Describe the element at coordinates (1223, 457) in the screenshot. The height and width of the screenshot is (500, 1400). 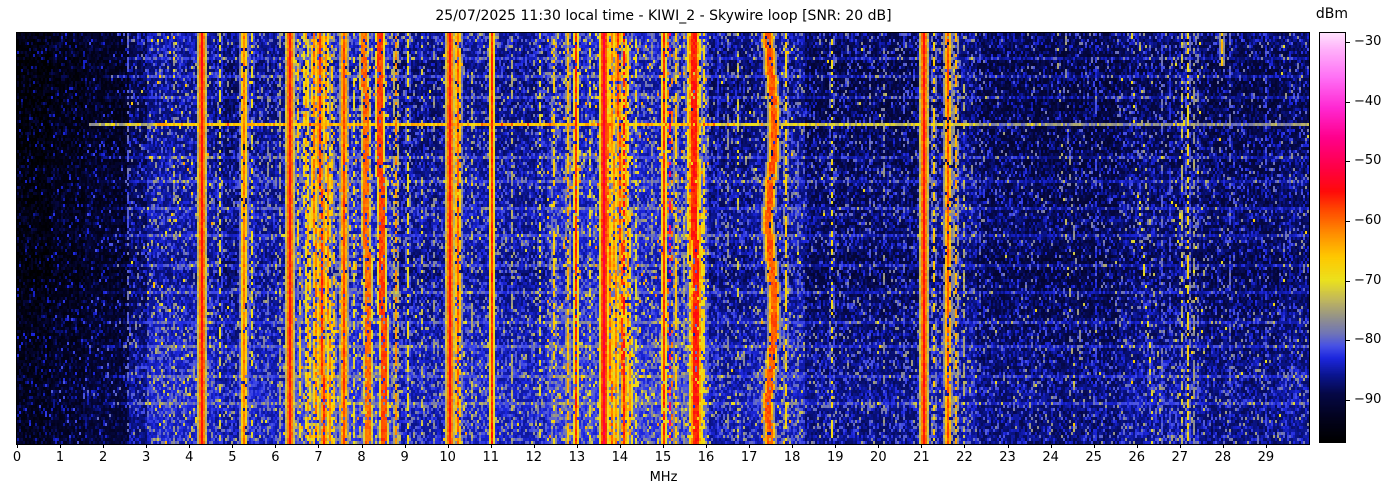
I see `x-axis-tick-label: 28` at that location.